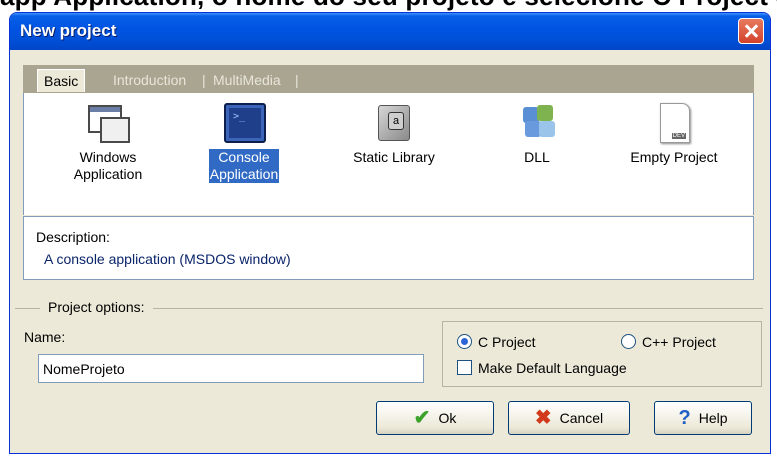 Image resolution: width=777 pixels, height=456 pixels. I want to click on console-application-icon, so click(244, 123).